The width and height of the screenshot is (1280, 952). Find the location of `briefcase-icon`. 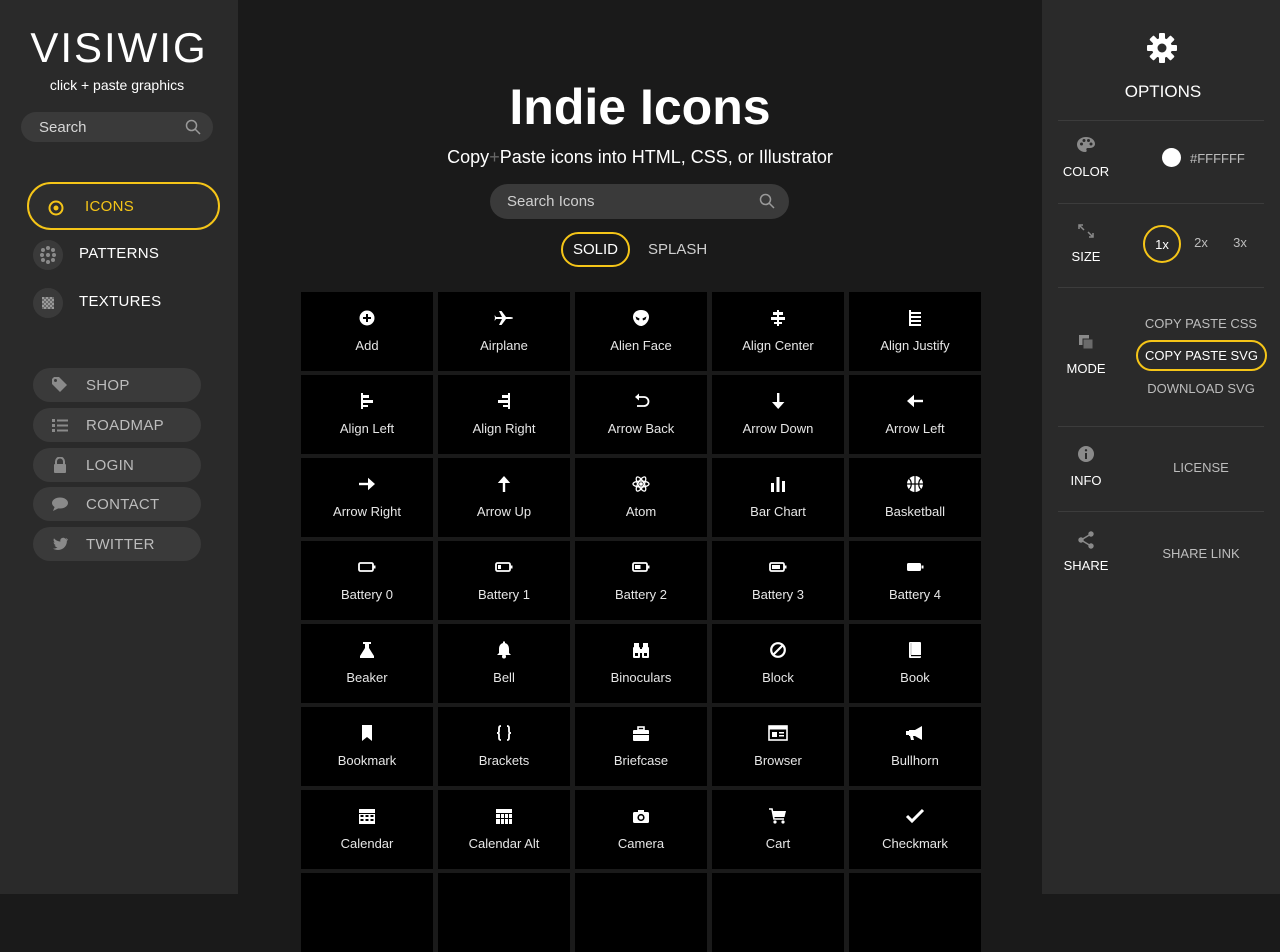

briefcase-icon is located at coordinates (641, 733).